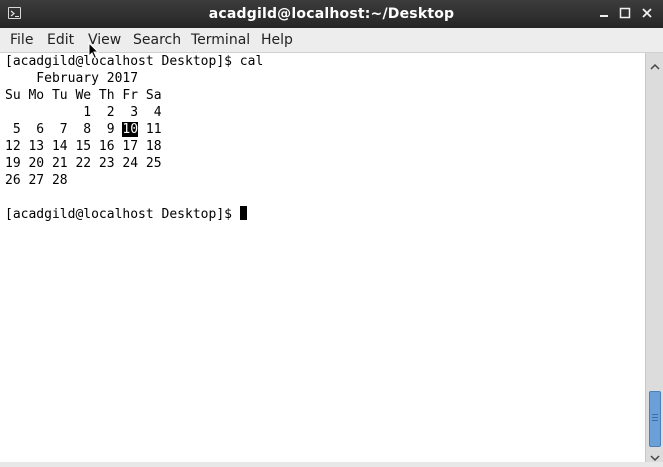 The image size is (663, 467). What do you see at coordinates (655, 63) in the screenshot?
I see `scroll-up-icon` at bounding box center [655, 63].